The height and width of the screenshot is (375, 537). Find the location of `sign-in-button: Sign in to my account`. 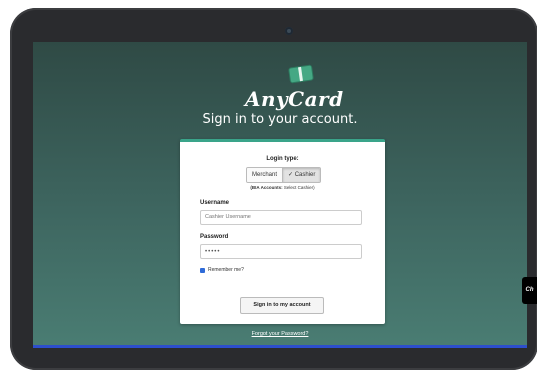

sign-in-button: Sign in to my account is located at coordinates (282, 305).